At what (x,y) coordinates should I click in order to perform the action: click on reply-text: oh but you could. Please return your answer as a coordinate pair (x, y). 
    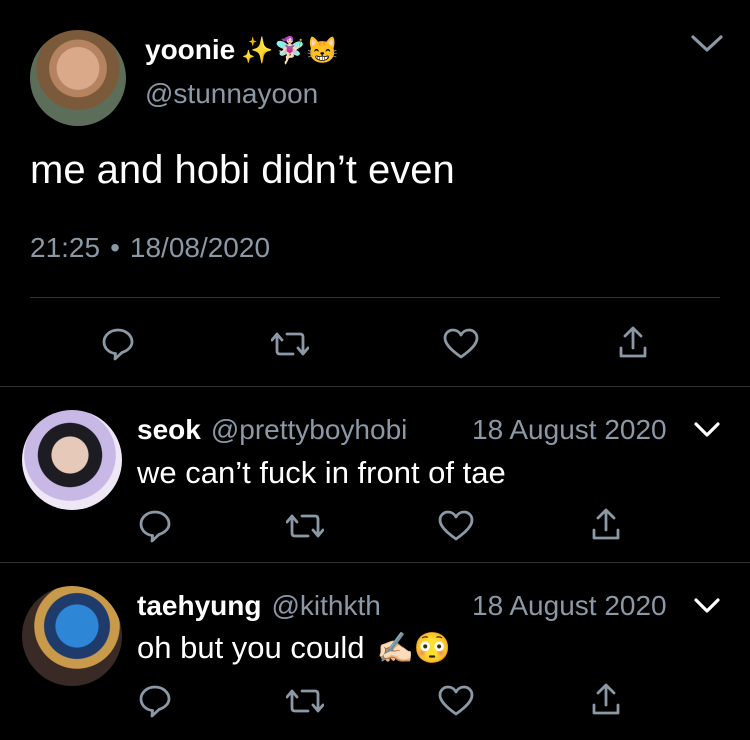
    Looking at the image, I should click on (251, 647).